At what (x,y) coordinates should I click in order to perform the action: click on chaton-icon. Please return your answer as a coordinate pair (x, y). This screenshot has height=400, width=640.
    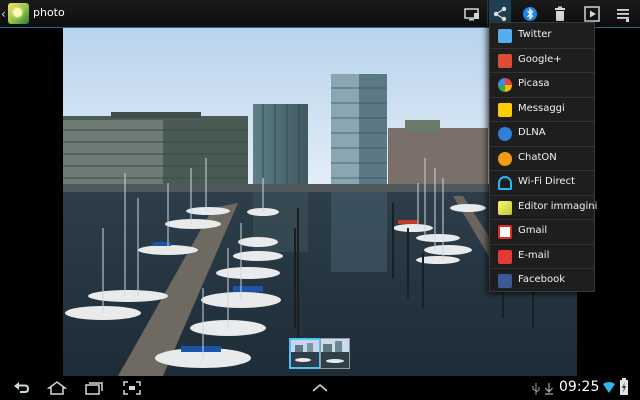
    Looking at the image, I should click on (505, 158).